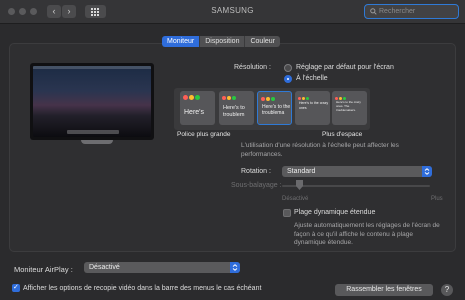 This screenshot has width=465, height=300. What do you see at coordinates (342, 134) in the screenshot?
I see `more-space-caption: Plus d'espace` at bounding box center [342, 134].